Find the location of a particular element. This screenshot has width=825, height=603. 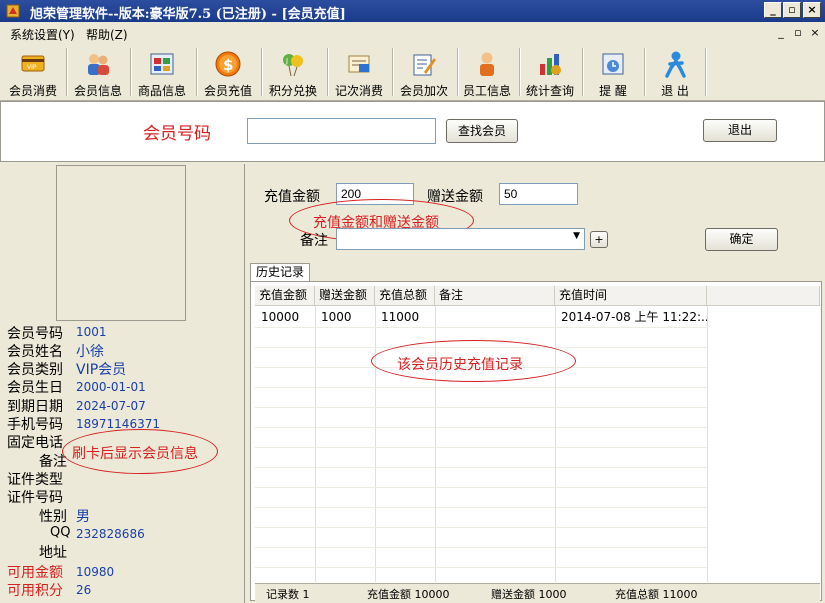

column-header-recharge-total: 充值总额 is located at coordinates (405, 296).